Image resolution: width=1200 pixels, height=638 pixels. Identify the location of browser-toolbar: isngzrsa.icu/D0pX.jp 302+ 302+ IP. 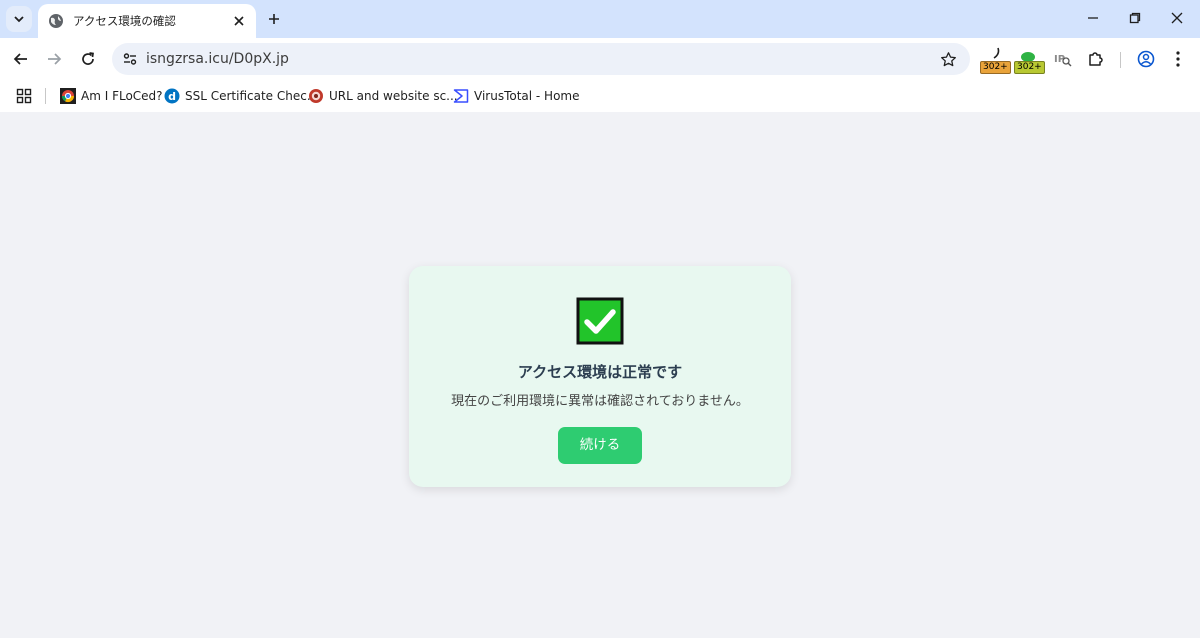
(600, 59).